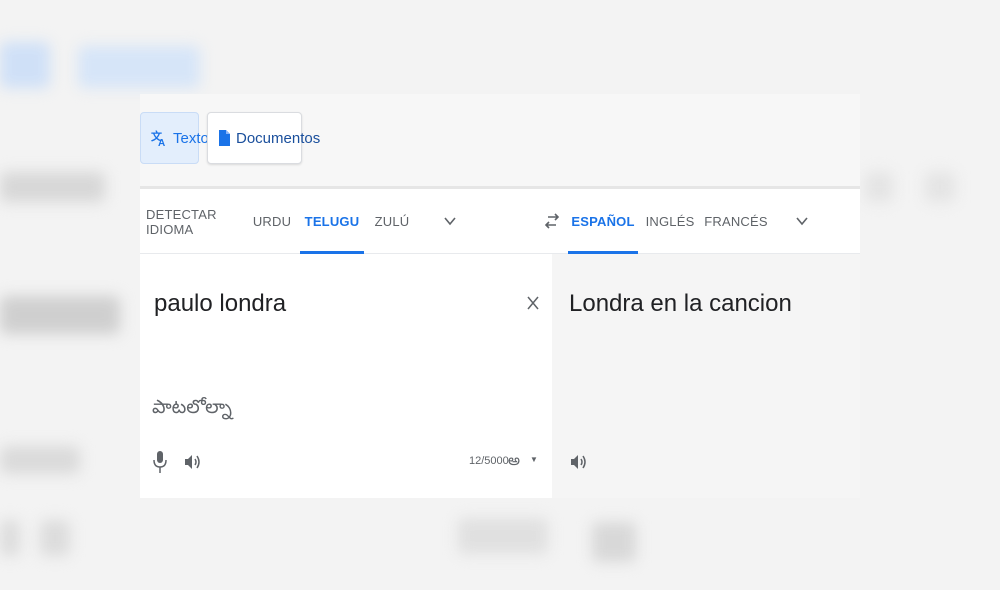  I want to click on source-lang-label: DETECTAR IDIOMA, so click(181, 221).